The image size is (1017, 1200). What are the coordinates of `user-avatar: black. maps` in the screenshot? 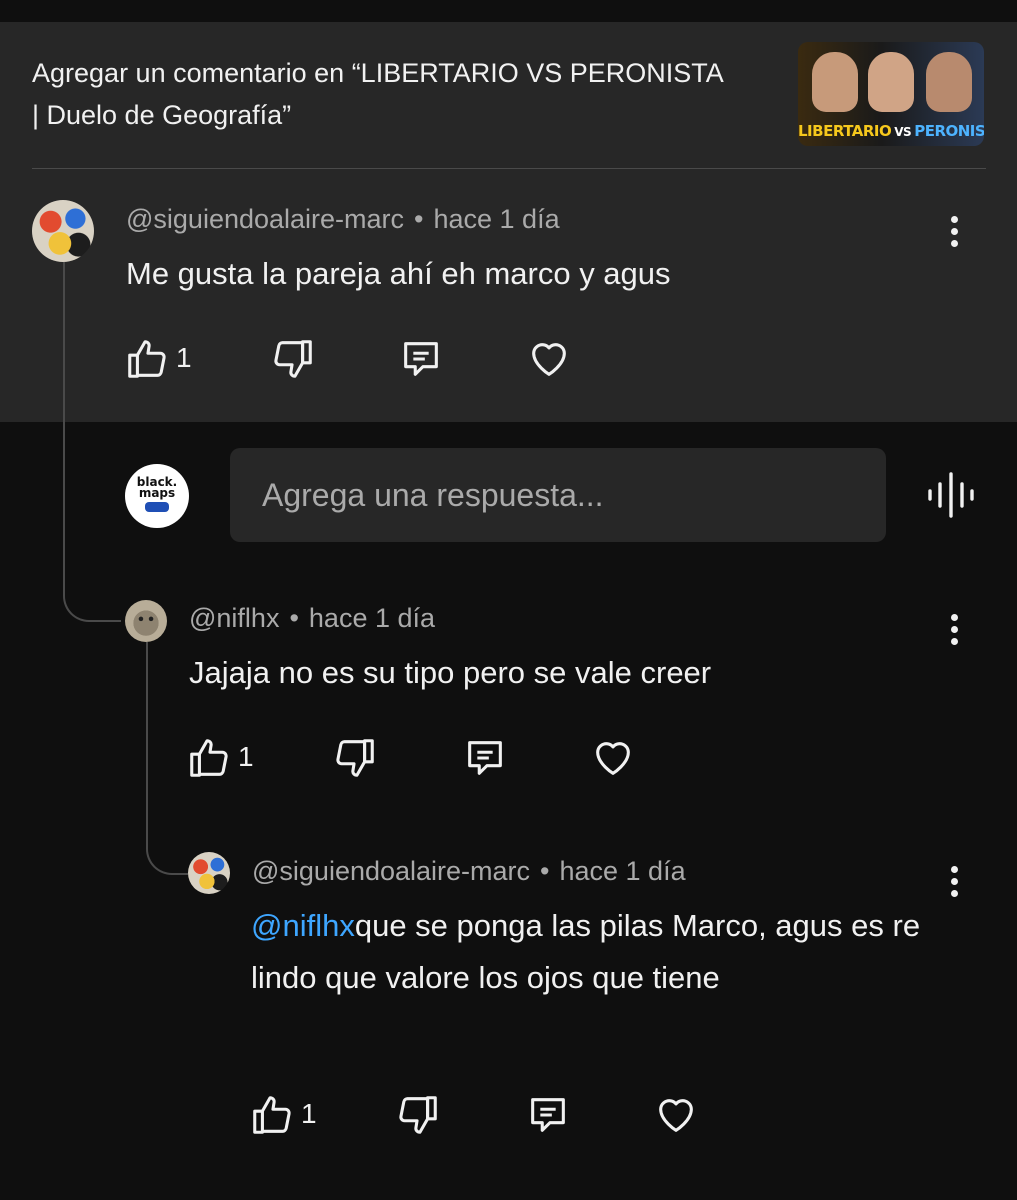 It's located at (157, 496).